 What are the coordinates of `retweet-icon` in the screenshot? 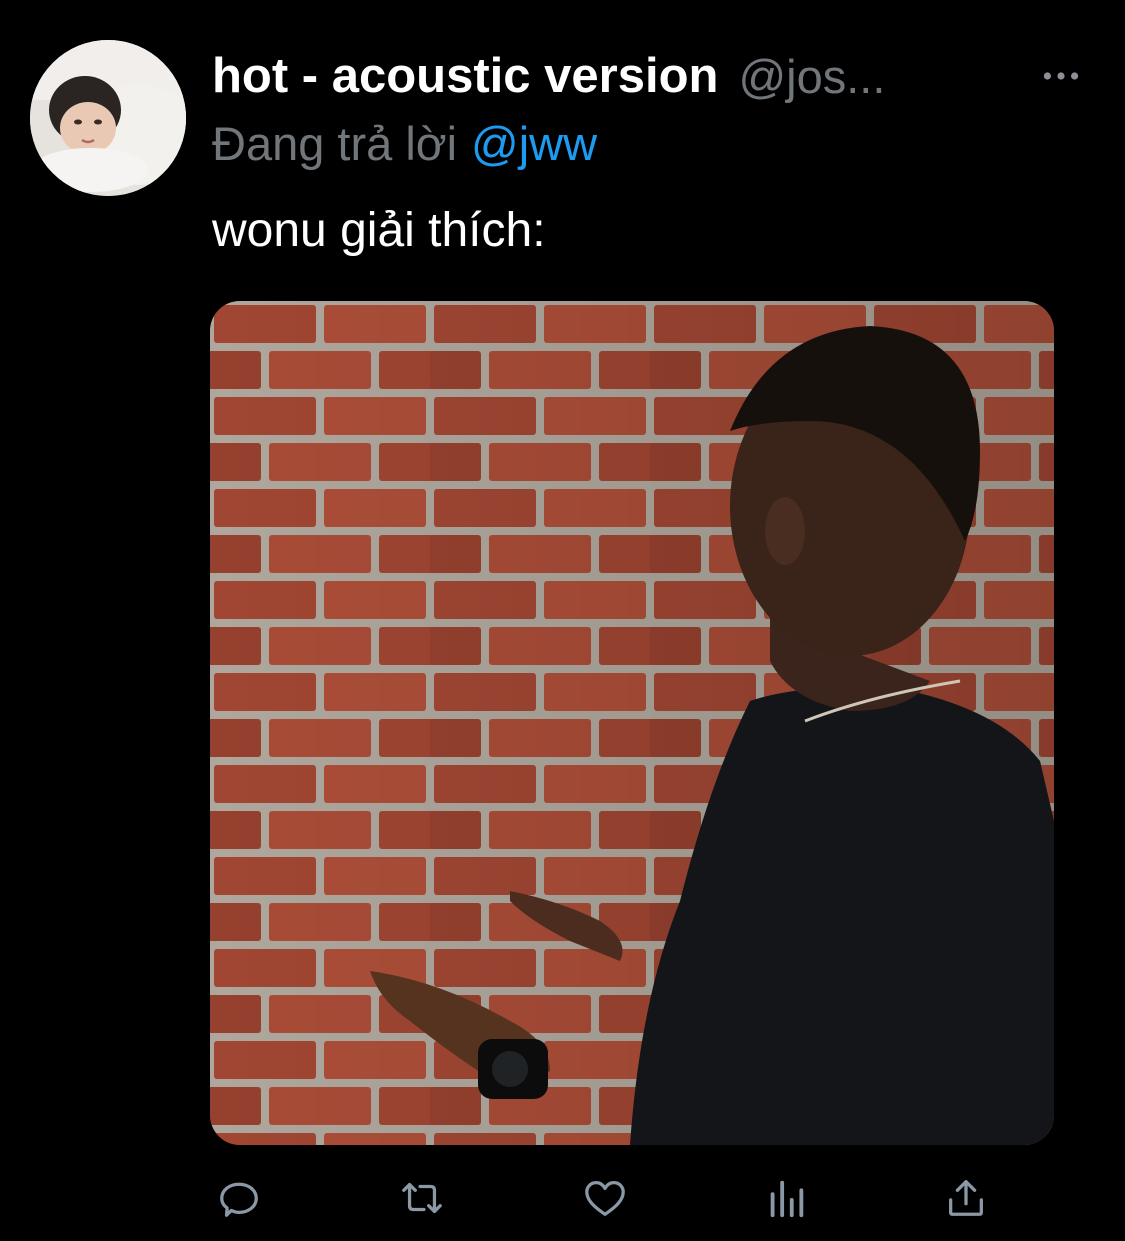 It's located at (422, 1198).